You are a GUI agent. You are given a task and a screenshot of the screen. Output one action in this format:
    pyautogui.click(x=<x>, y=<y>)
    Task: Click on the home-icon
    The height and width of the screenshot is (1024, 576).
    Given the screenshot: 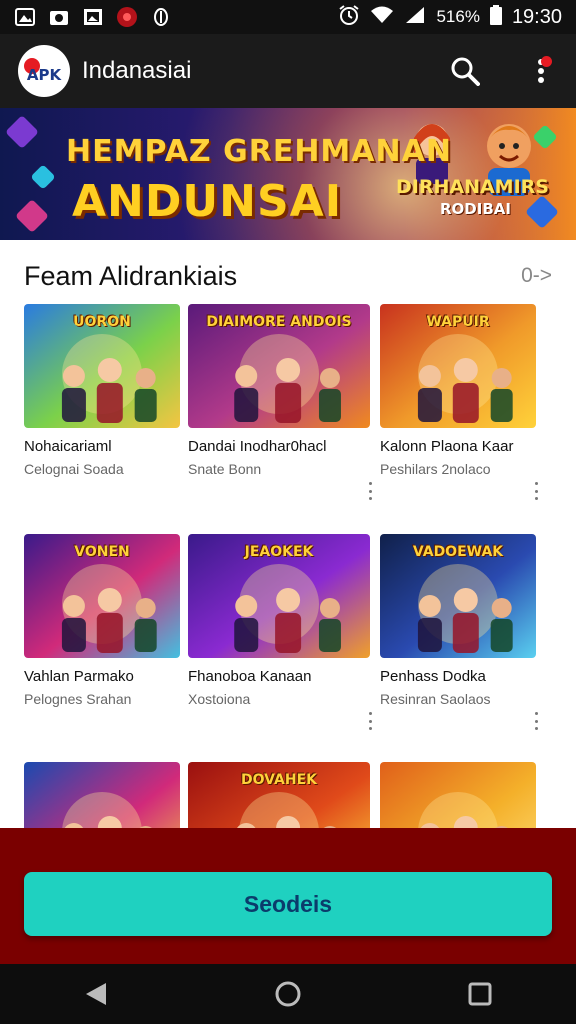 What is the action you would take?
    pyautogui.click(x=288, y=994)
    